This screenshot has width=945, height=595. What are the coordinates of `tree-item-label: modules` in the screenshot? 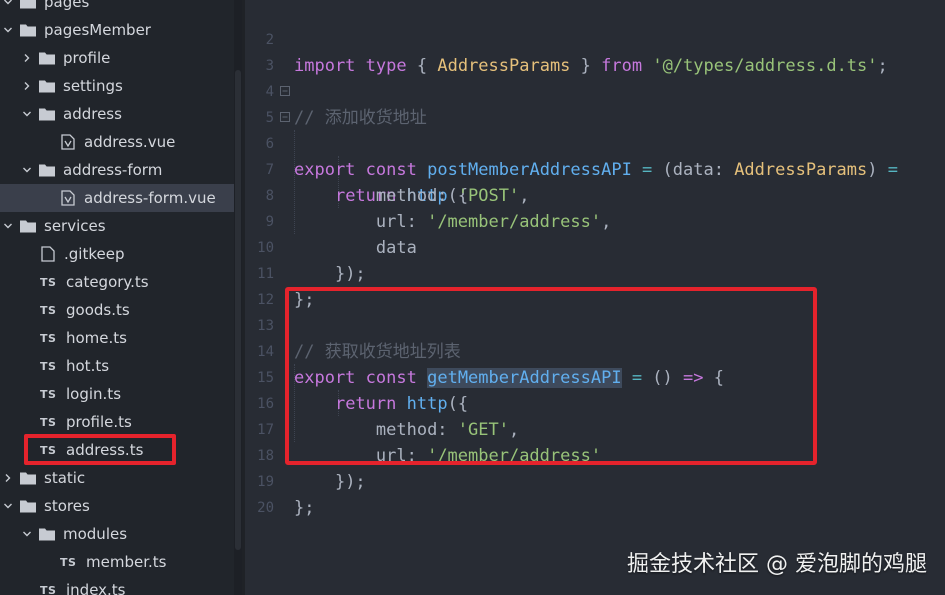 It's located at (95, 534).